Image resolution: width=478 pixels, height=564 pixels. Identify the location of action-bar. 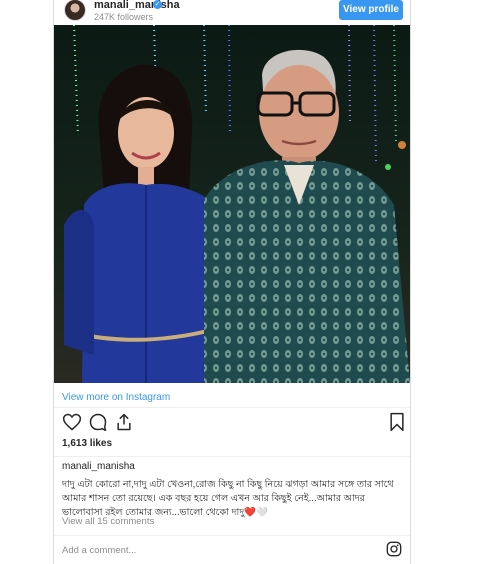
(233, 422).